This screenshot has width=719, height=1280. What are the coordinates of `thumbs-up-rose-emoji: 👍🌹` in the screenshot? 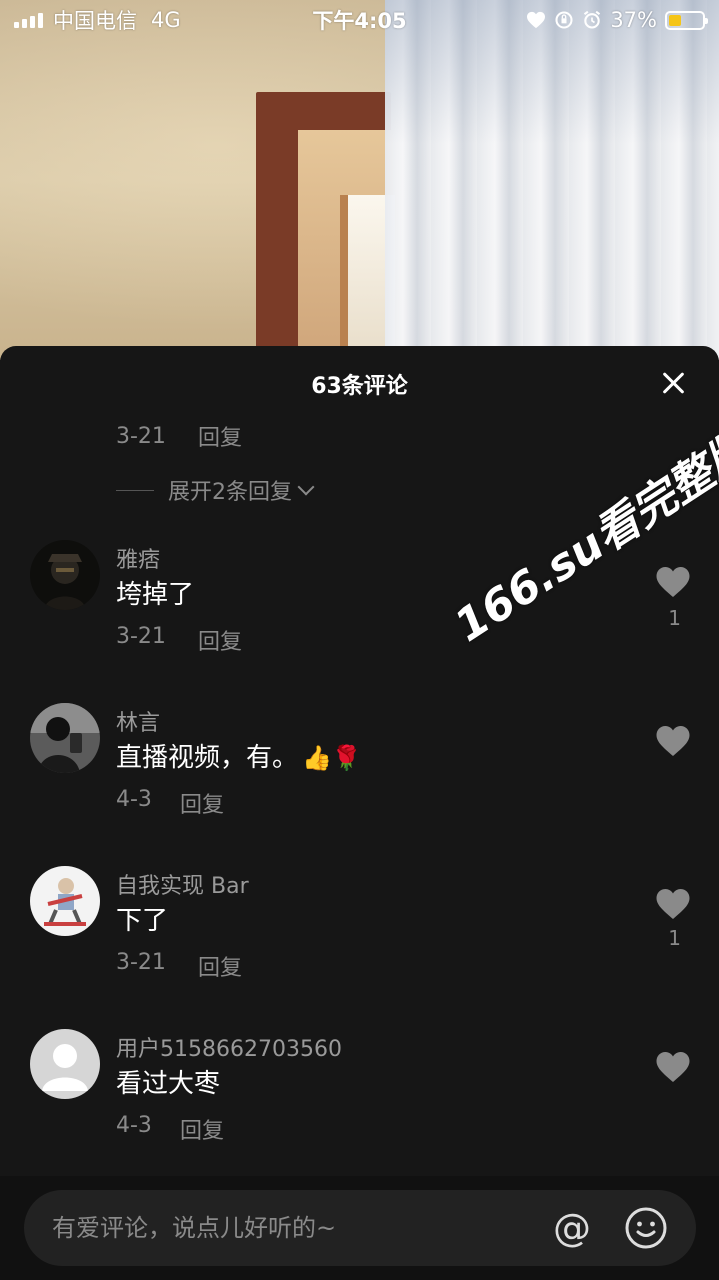 It's located at (332, 758).